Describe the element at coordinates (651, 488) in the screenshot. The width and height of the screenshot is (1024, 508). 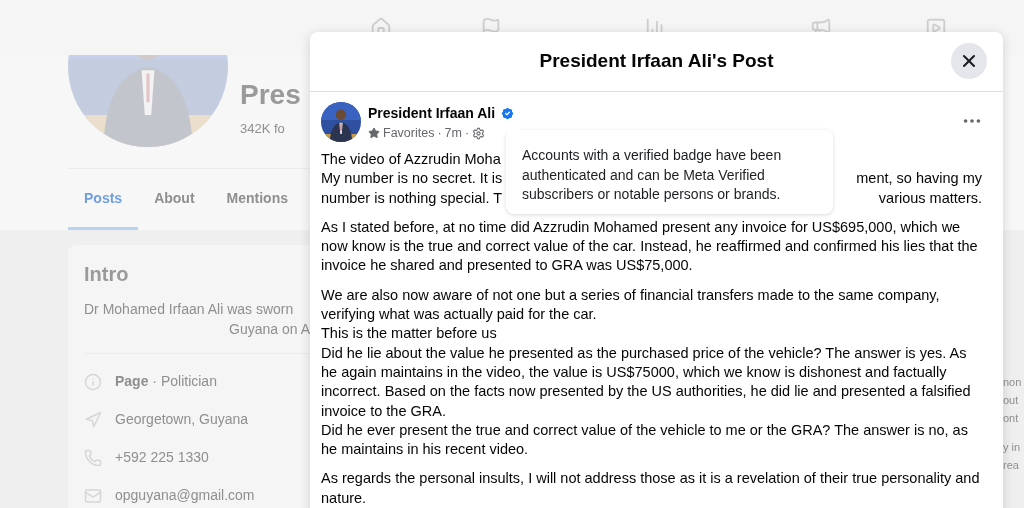
I see `post-text: As regards the personal insults, I will not address those as it is a revelation of their true personality and nature.` at that location.